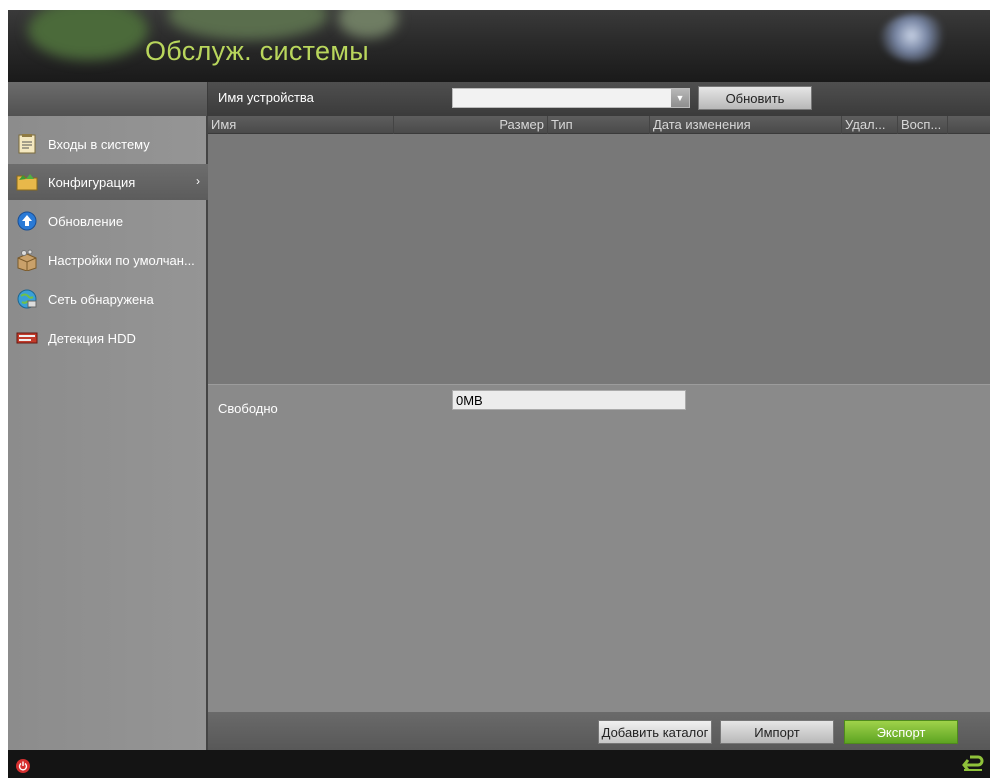  What do you see at coordinates (499, 46) in the screenshot?
I see `header-banner: Обслуж. системы` at bounding box center [499, 46].